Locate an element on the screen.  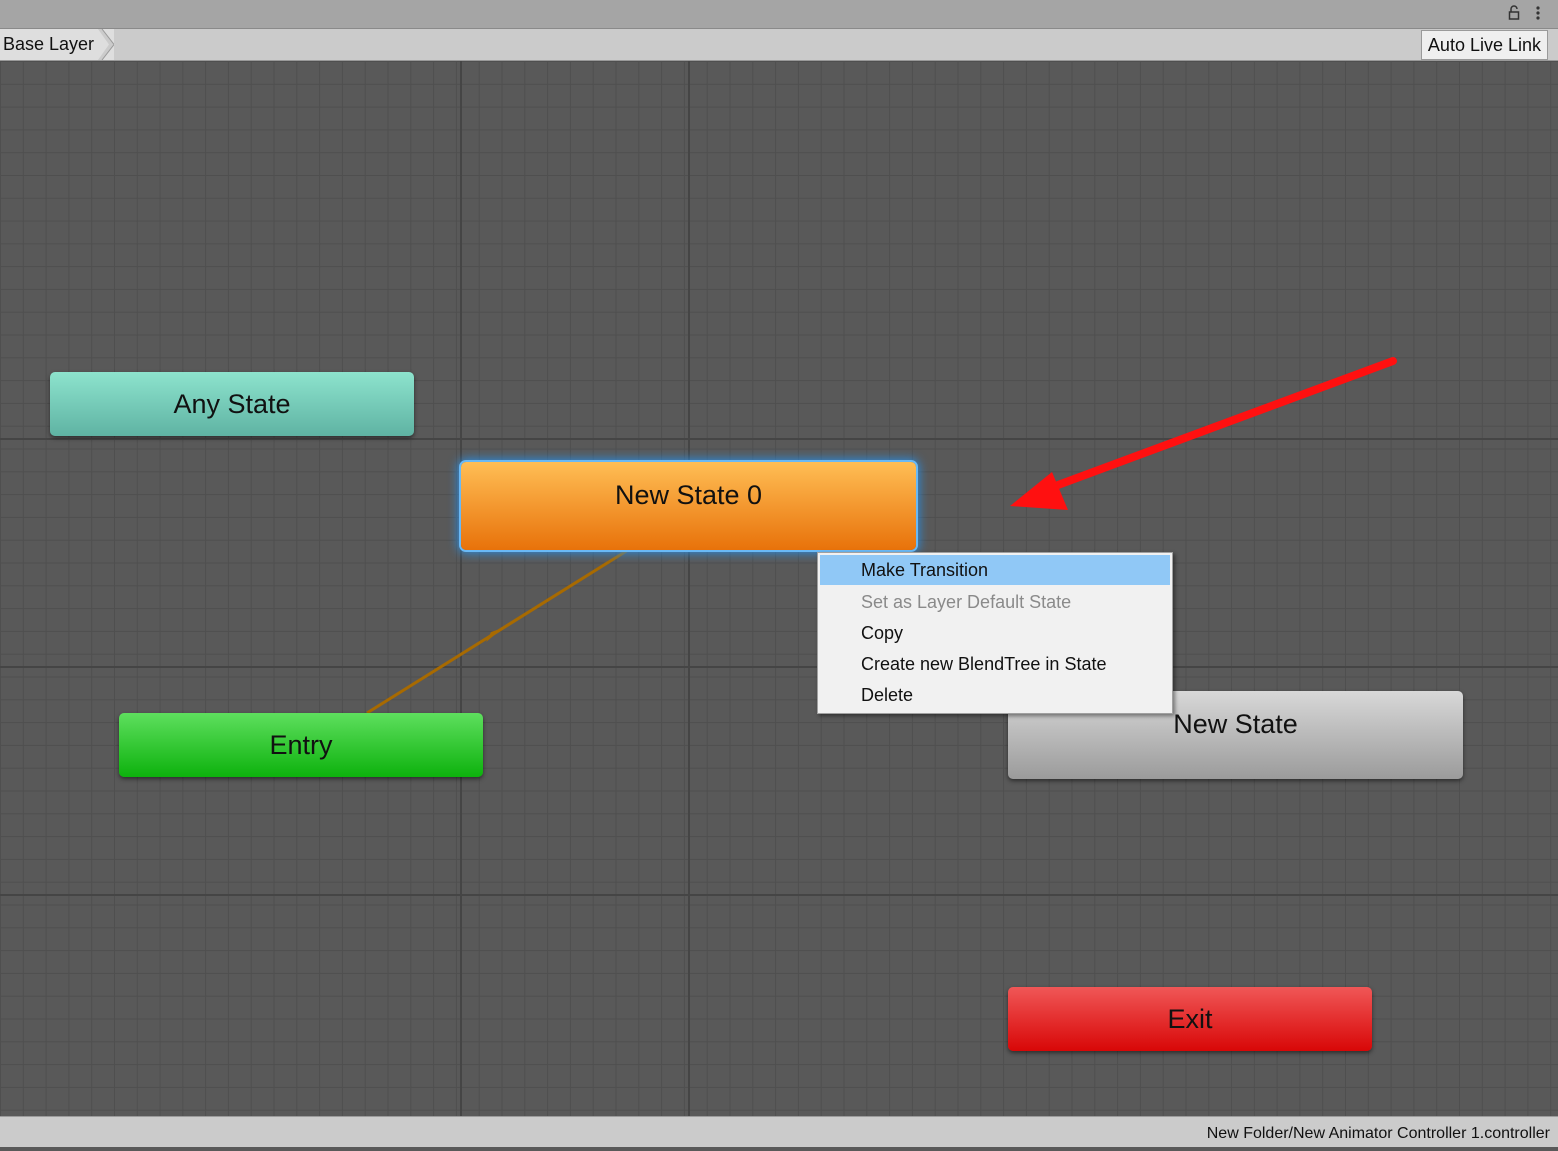
kebab-menu-icon is located at coordinates (1538, 13).